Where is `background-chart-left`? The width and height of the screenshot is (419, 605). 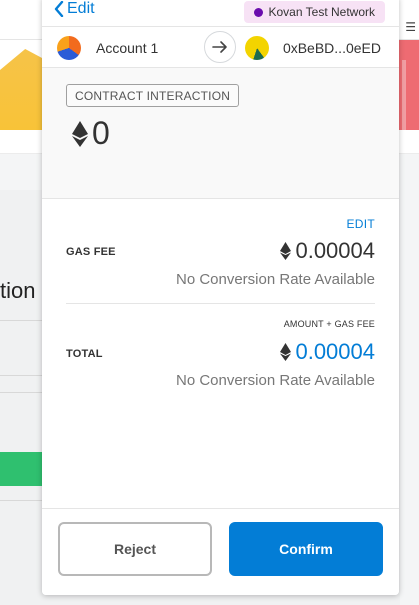
background-chart-left is located at coordinates (21, 85).